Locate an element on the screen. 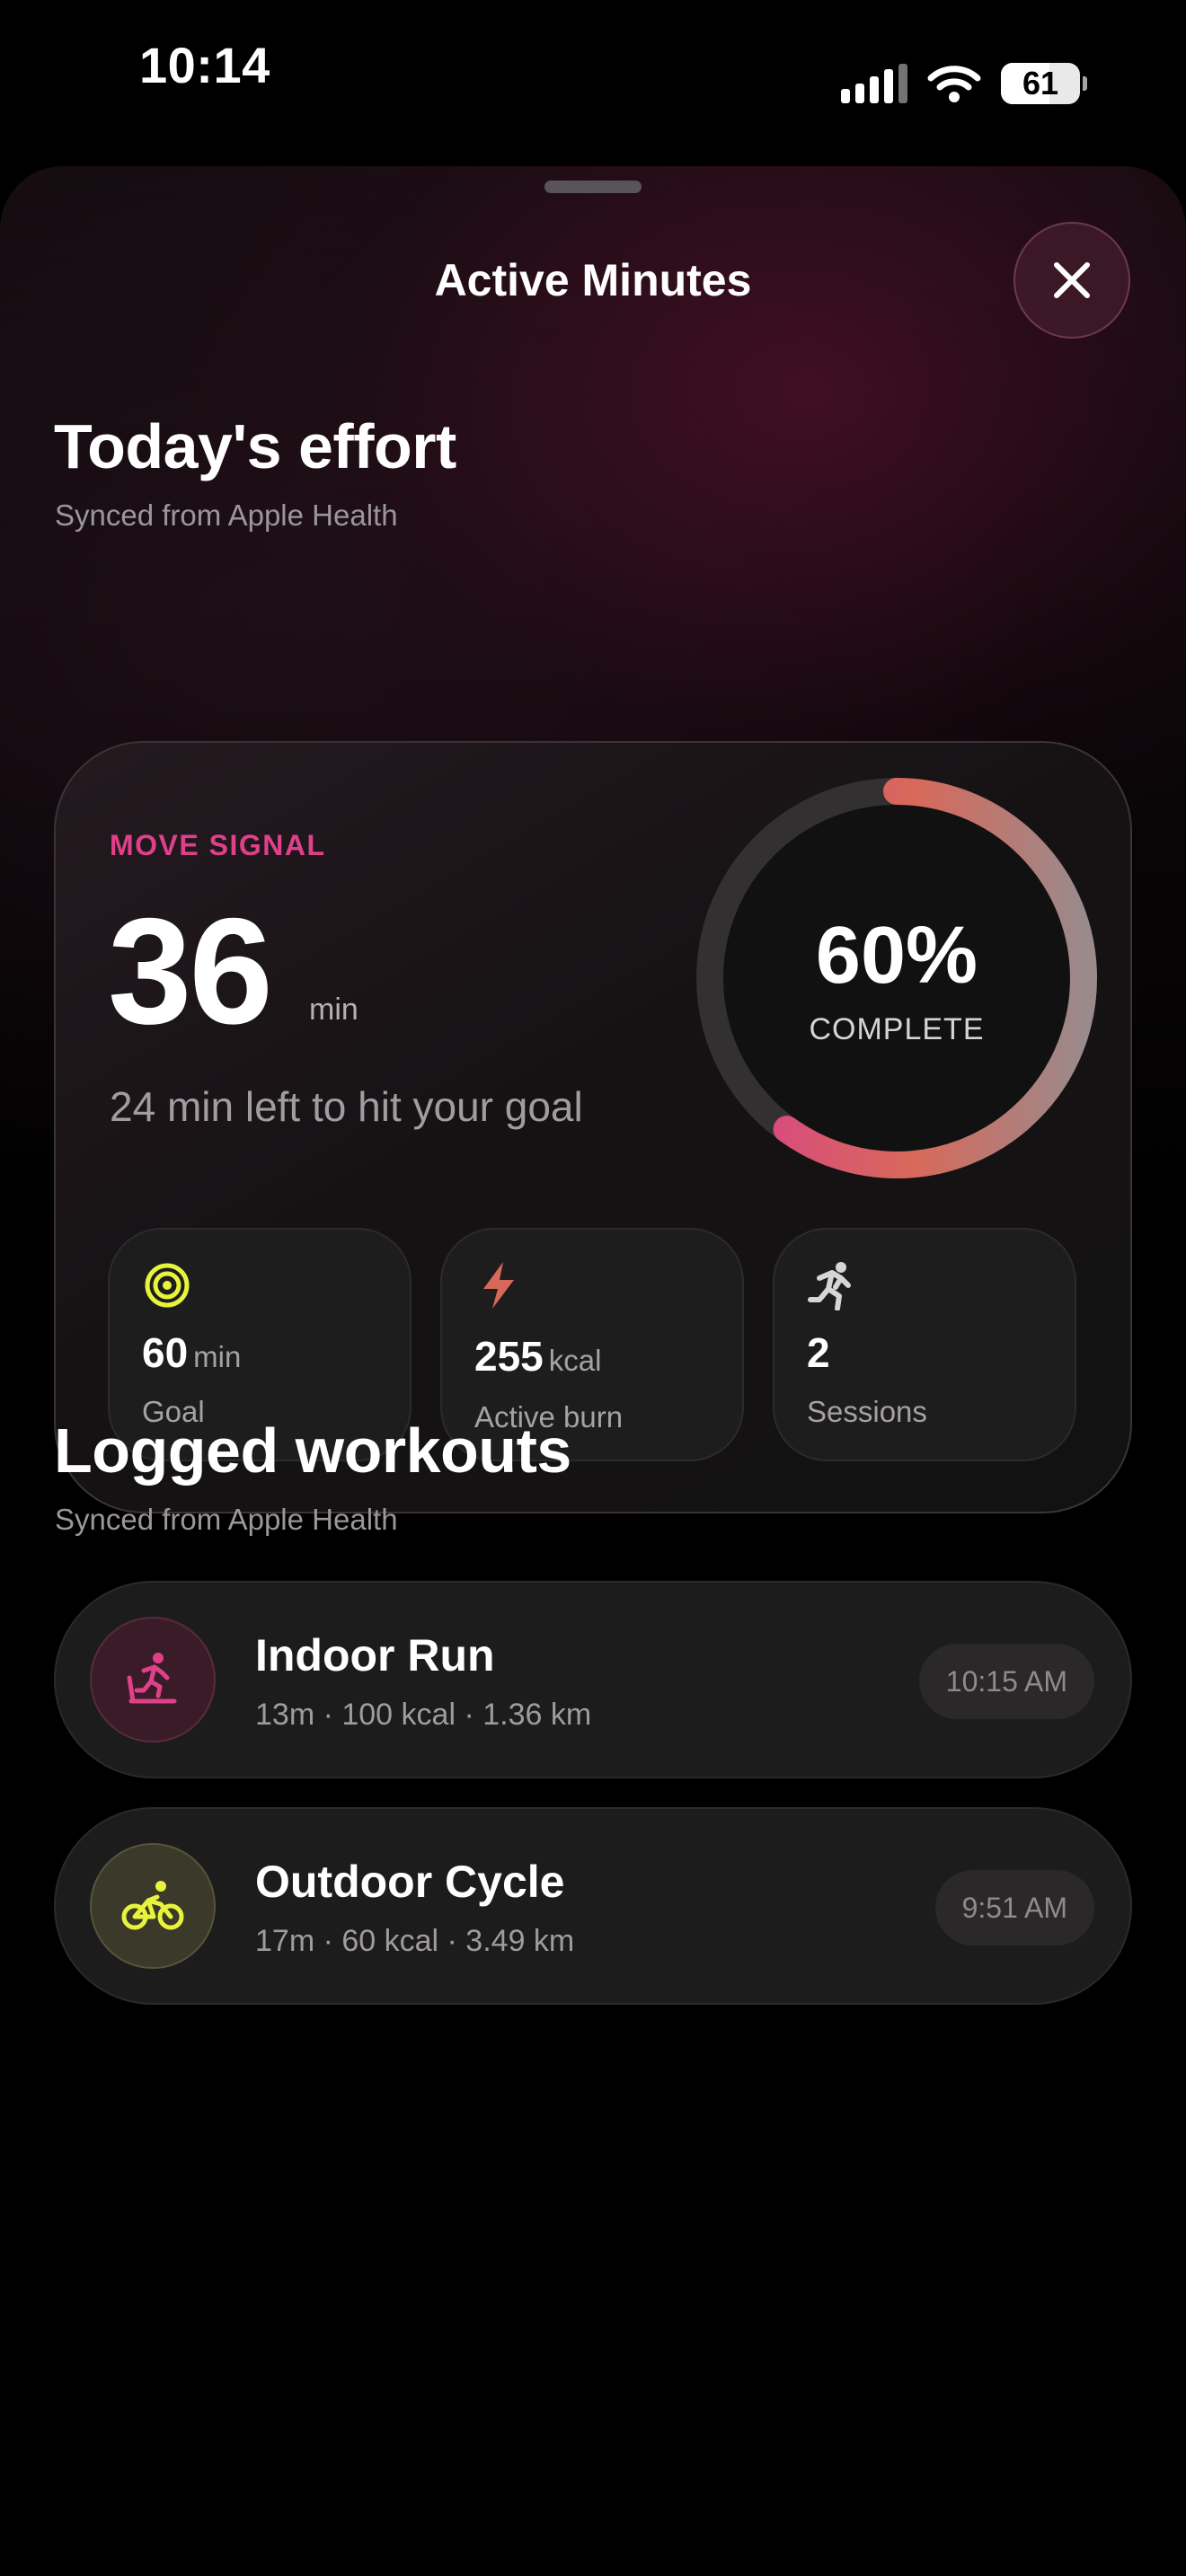 Image resolution: width=1186 pixels, height=2576 pixels. wifi-icon is located at coordinates (954, 84).